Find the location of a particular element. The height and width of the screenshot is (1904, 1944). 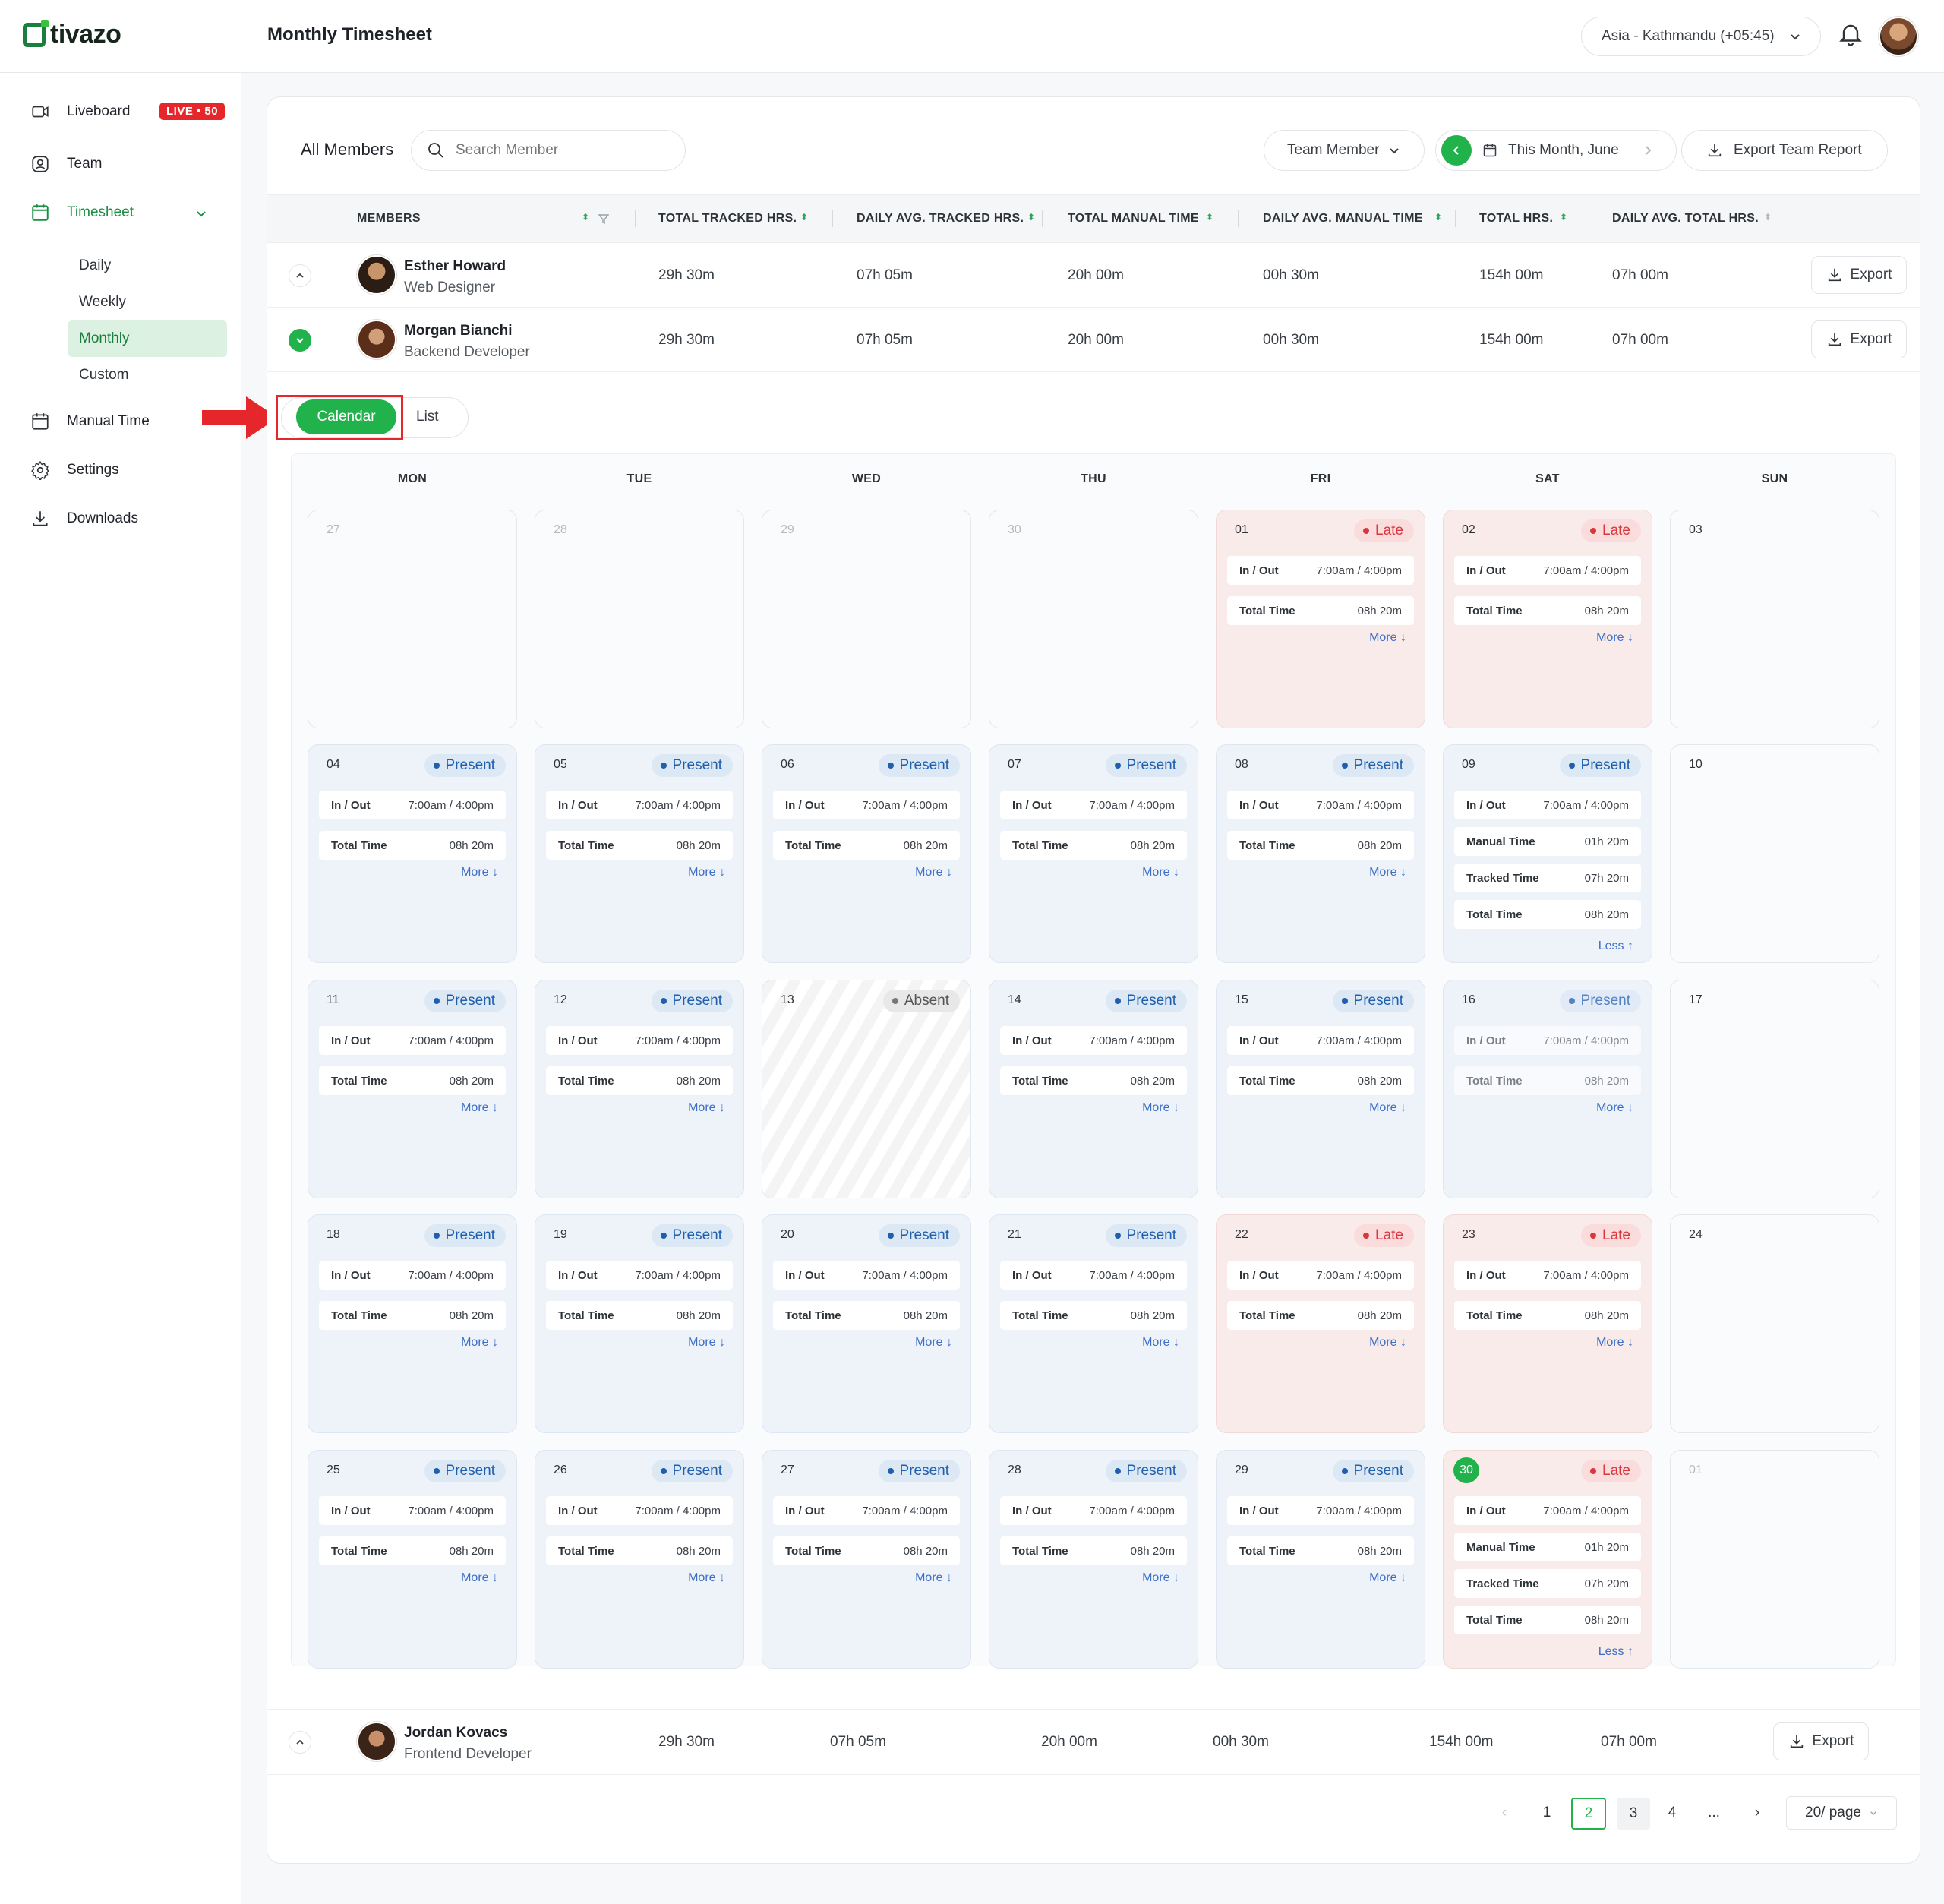

sidebar-item-custom: Custom is located at coordinates (104, 375).